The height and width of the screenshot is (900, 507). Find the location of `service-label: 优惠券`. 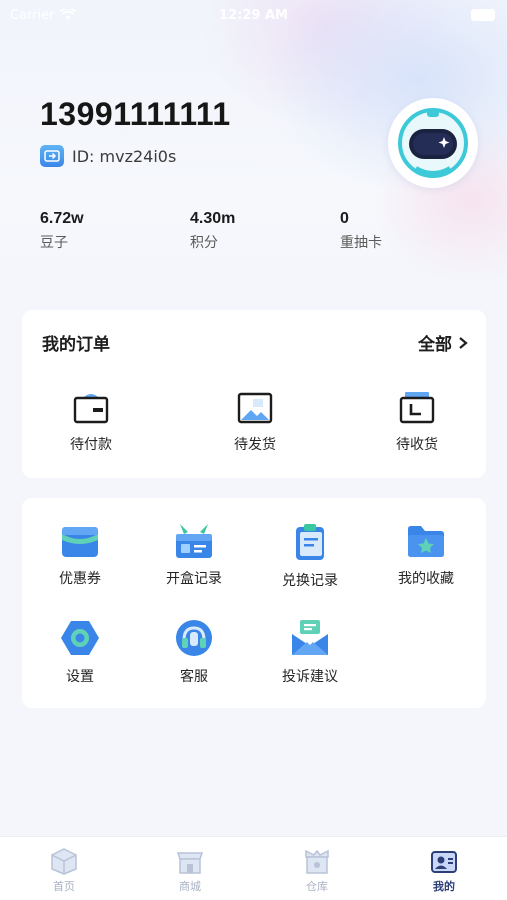

service-label: 优惠券 is located at coordinates (80, 579).